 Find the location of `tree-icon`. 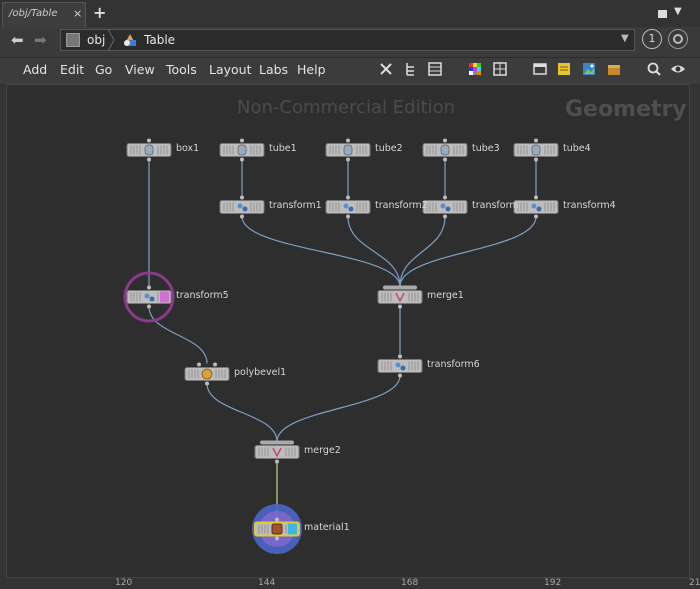

tree-icon is located at coordinates (411, 69).